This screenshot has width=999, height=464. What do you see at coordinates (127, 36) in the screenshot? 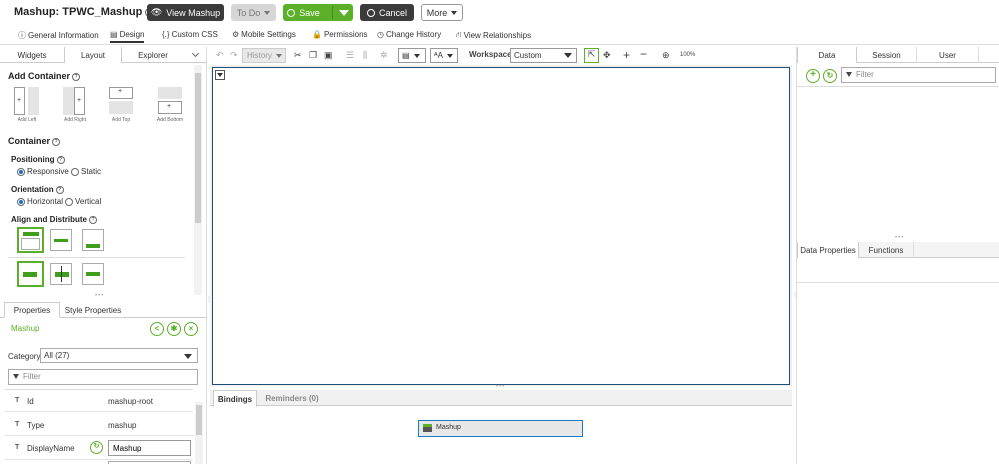
I see `tab-design: ▤ Design` at bounding box center [127, 36].